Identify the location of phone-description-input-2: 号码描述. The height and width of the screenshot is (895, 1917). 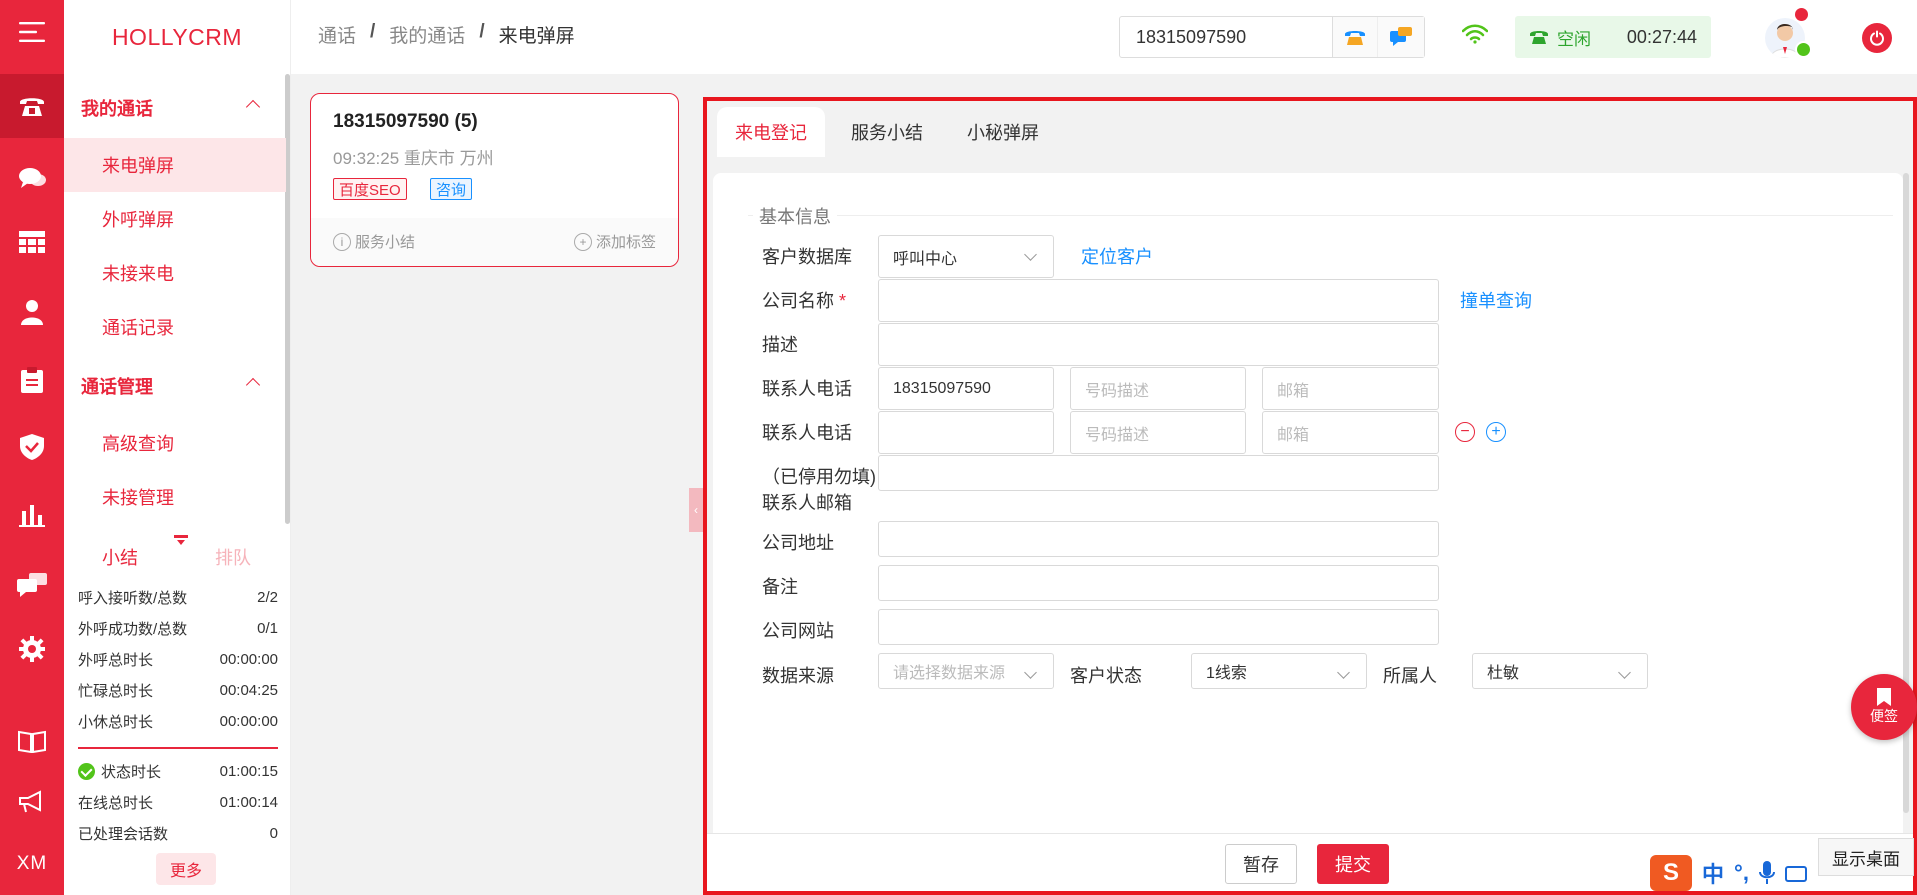
(1158, 432).